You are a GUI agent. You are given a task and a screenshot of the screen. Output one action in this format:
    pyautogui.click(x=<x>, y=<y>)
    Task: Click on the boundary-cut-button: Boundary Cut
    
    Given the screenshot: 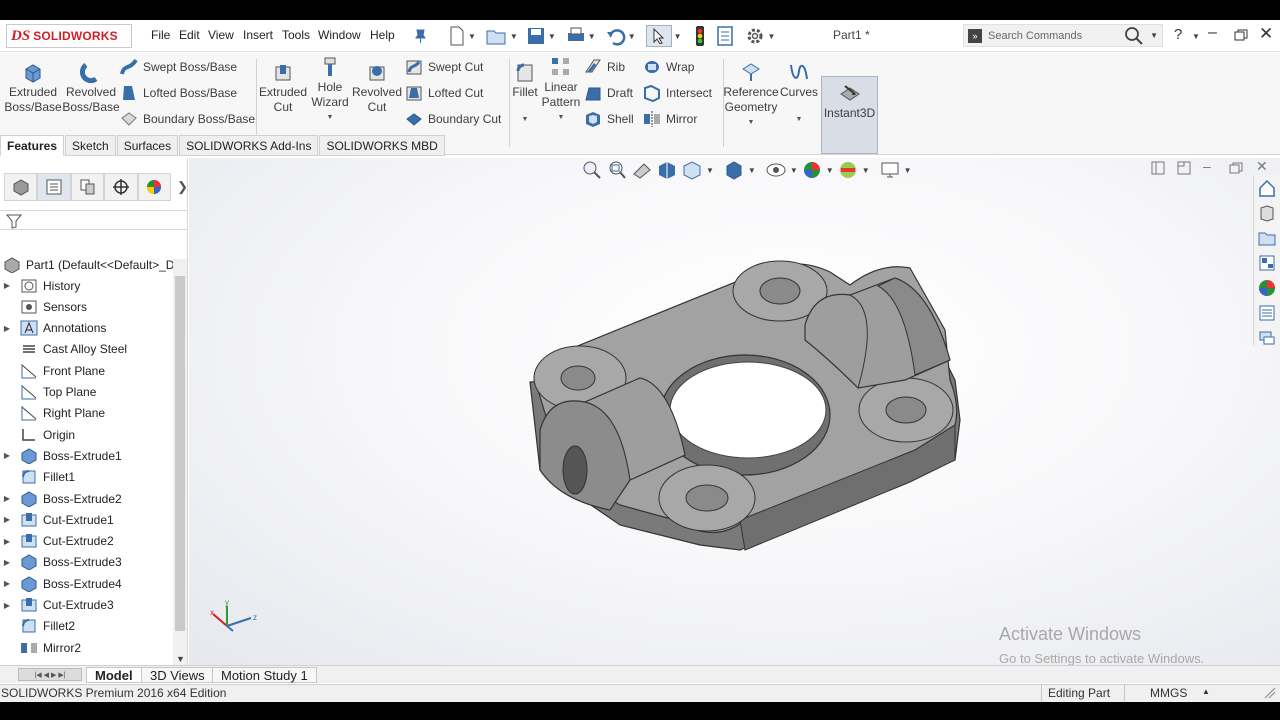 What is the action you would take?
    pyautogui.click(x=460, y=119)
    